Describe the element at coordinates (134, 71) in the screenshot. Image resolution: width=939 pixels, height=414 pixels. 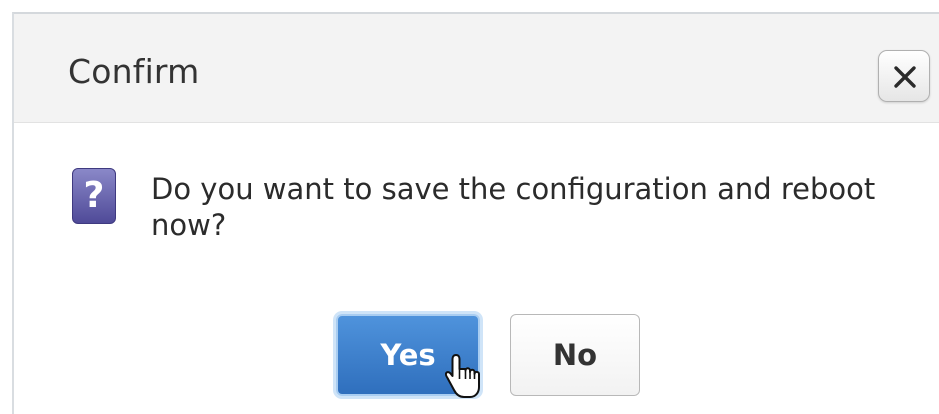
I see `dialog-title: Confirm` at that location.